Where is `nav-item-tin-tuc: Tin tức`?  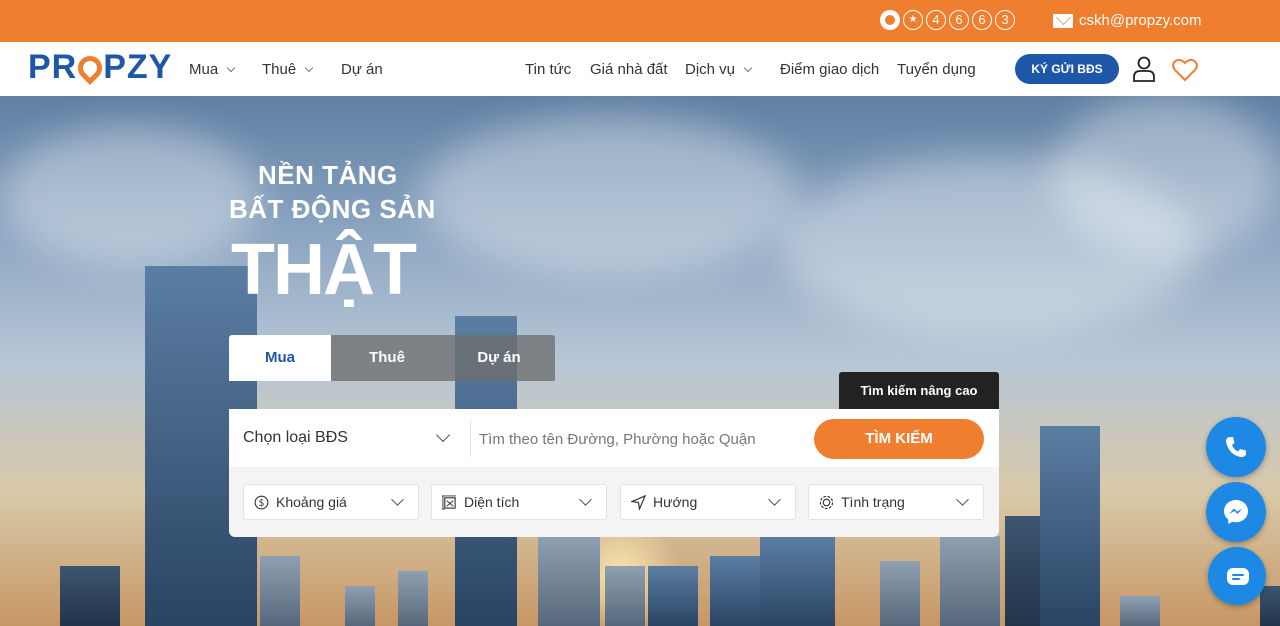 nav-item-tin-tuc: Tin tức is located at coordinates (548, 69).